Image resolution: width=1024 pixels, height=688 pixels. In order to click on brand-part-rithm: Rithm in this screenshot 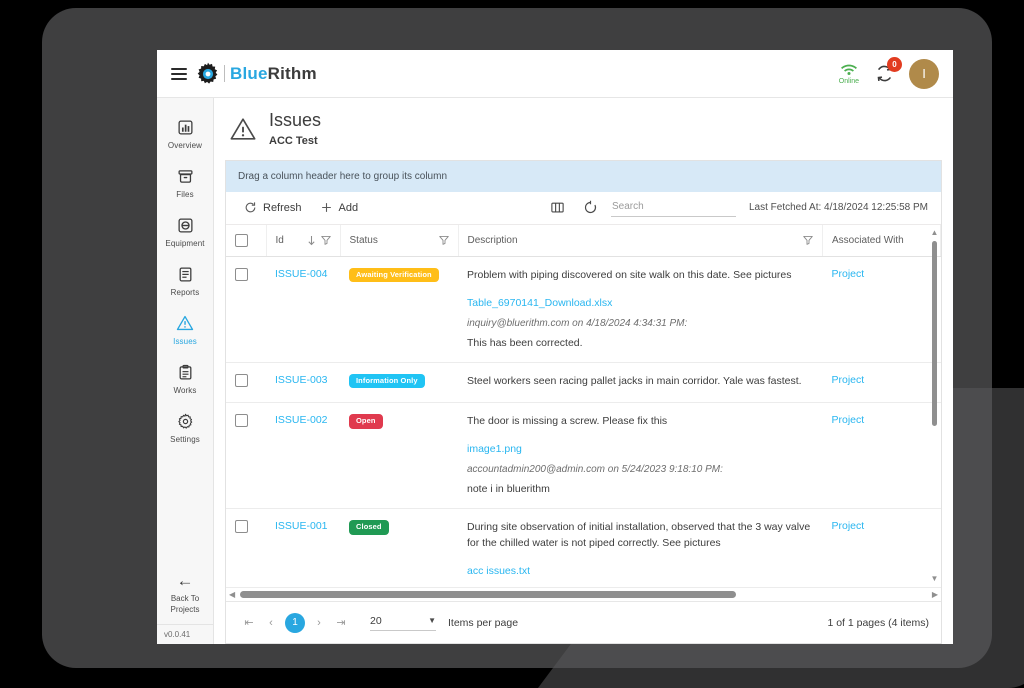, I will do `click(292, 73)`.